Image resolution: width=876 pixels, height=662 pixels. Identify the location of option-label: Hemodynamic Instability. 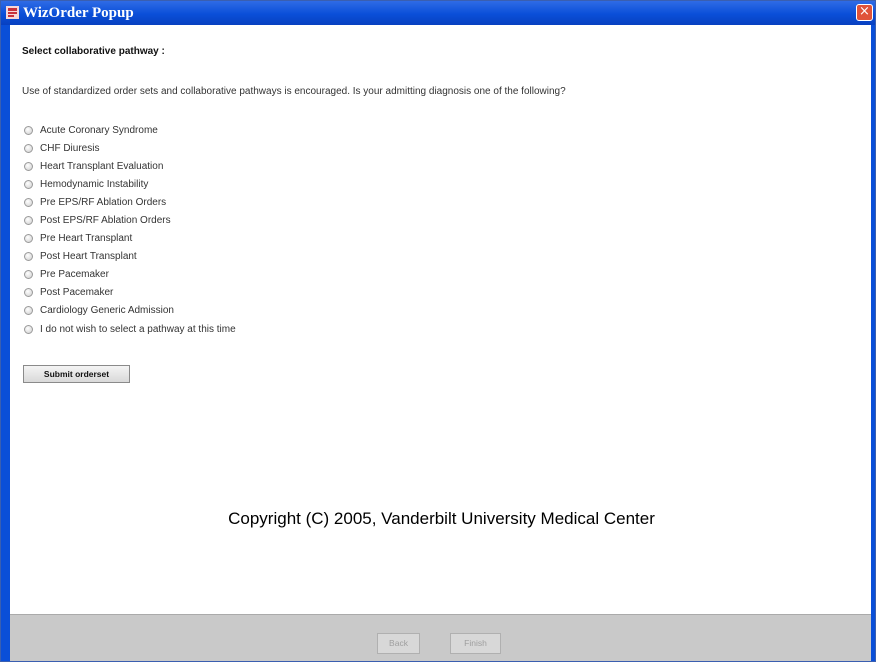
(94, 184).